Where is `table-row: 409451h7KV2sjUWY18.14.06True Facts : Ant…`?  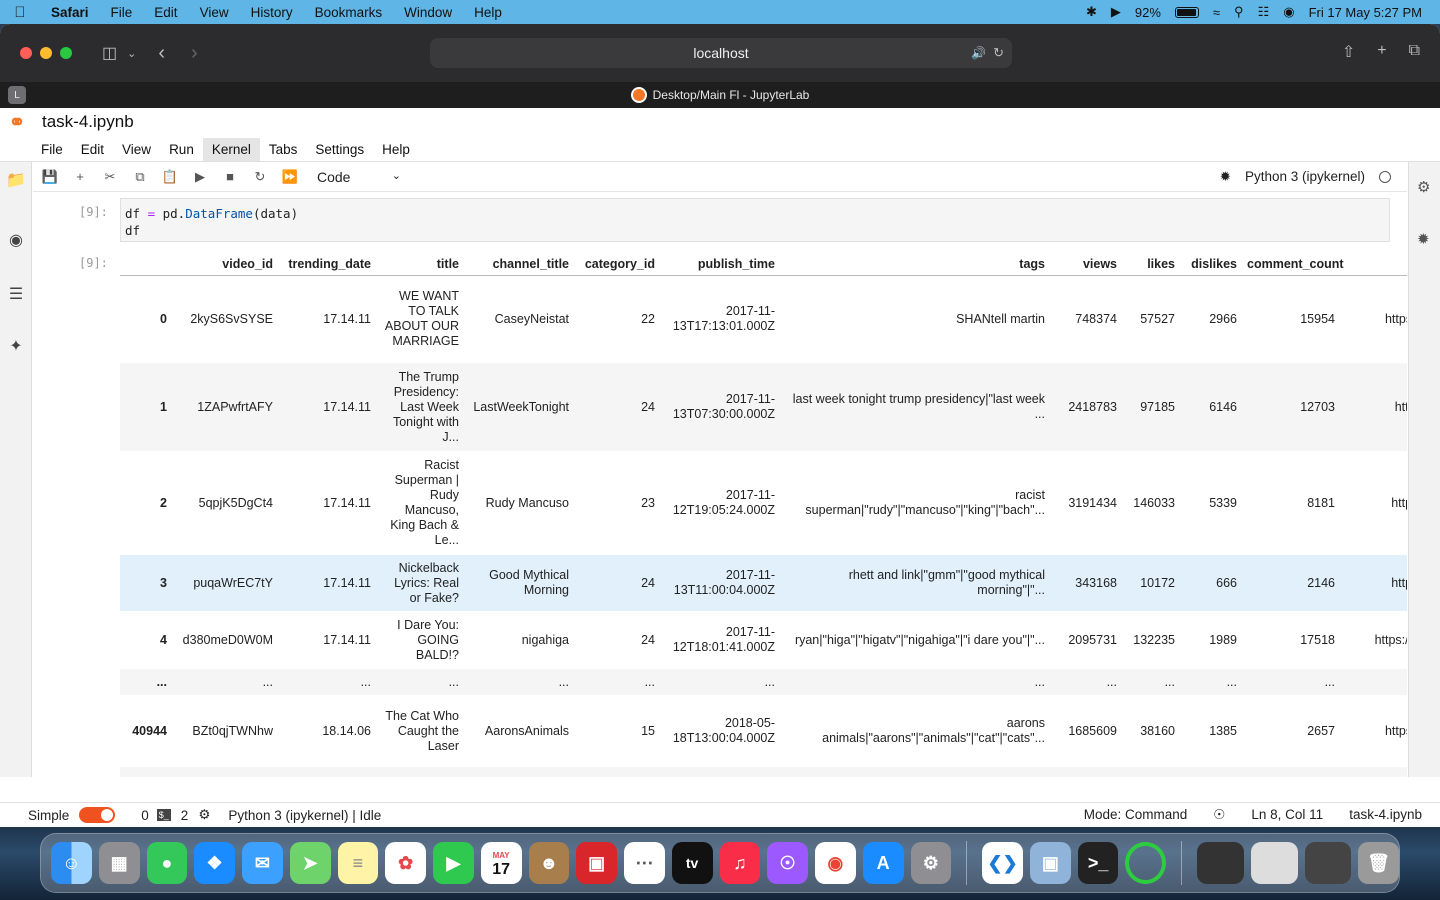
table-row: 409451h7KV2sjUWY18.14.06True Facts : Ant… is located at coordinates (763, 772).